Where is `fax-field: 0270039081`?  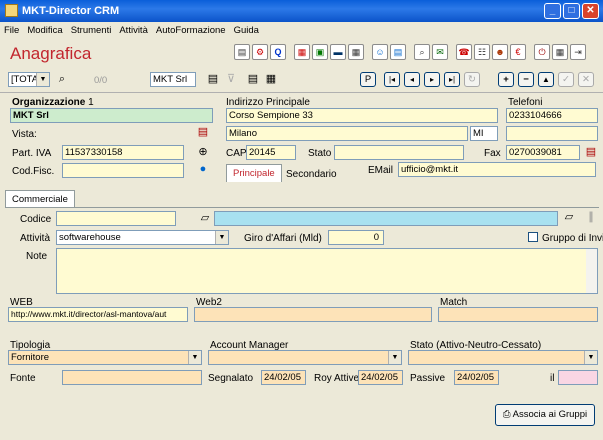 fax-field: 0270039081 is located at coordinates (543, 152).